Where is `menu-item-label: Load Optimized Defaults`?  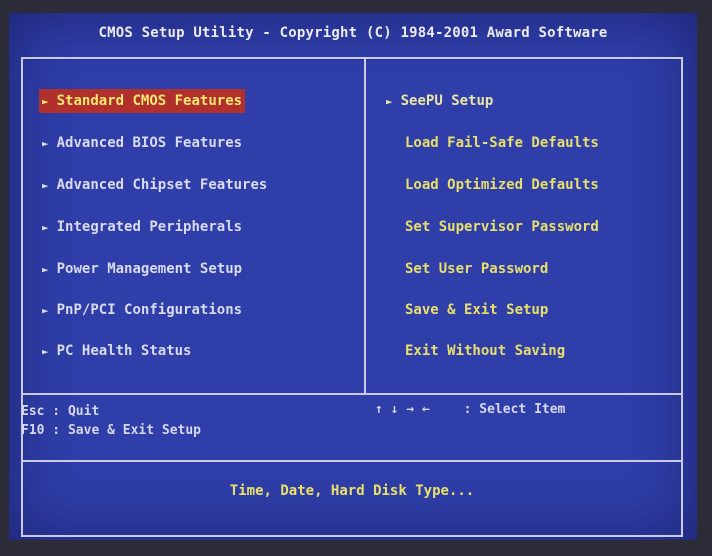 menu-item-label: Load Optimized Defaults is located at coordinates (502, 185).